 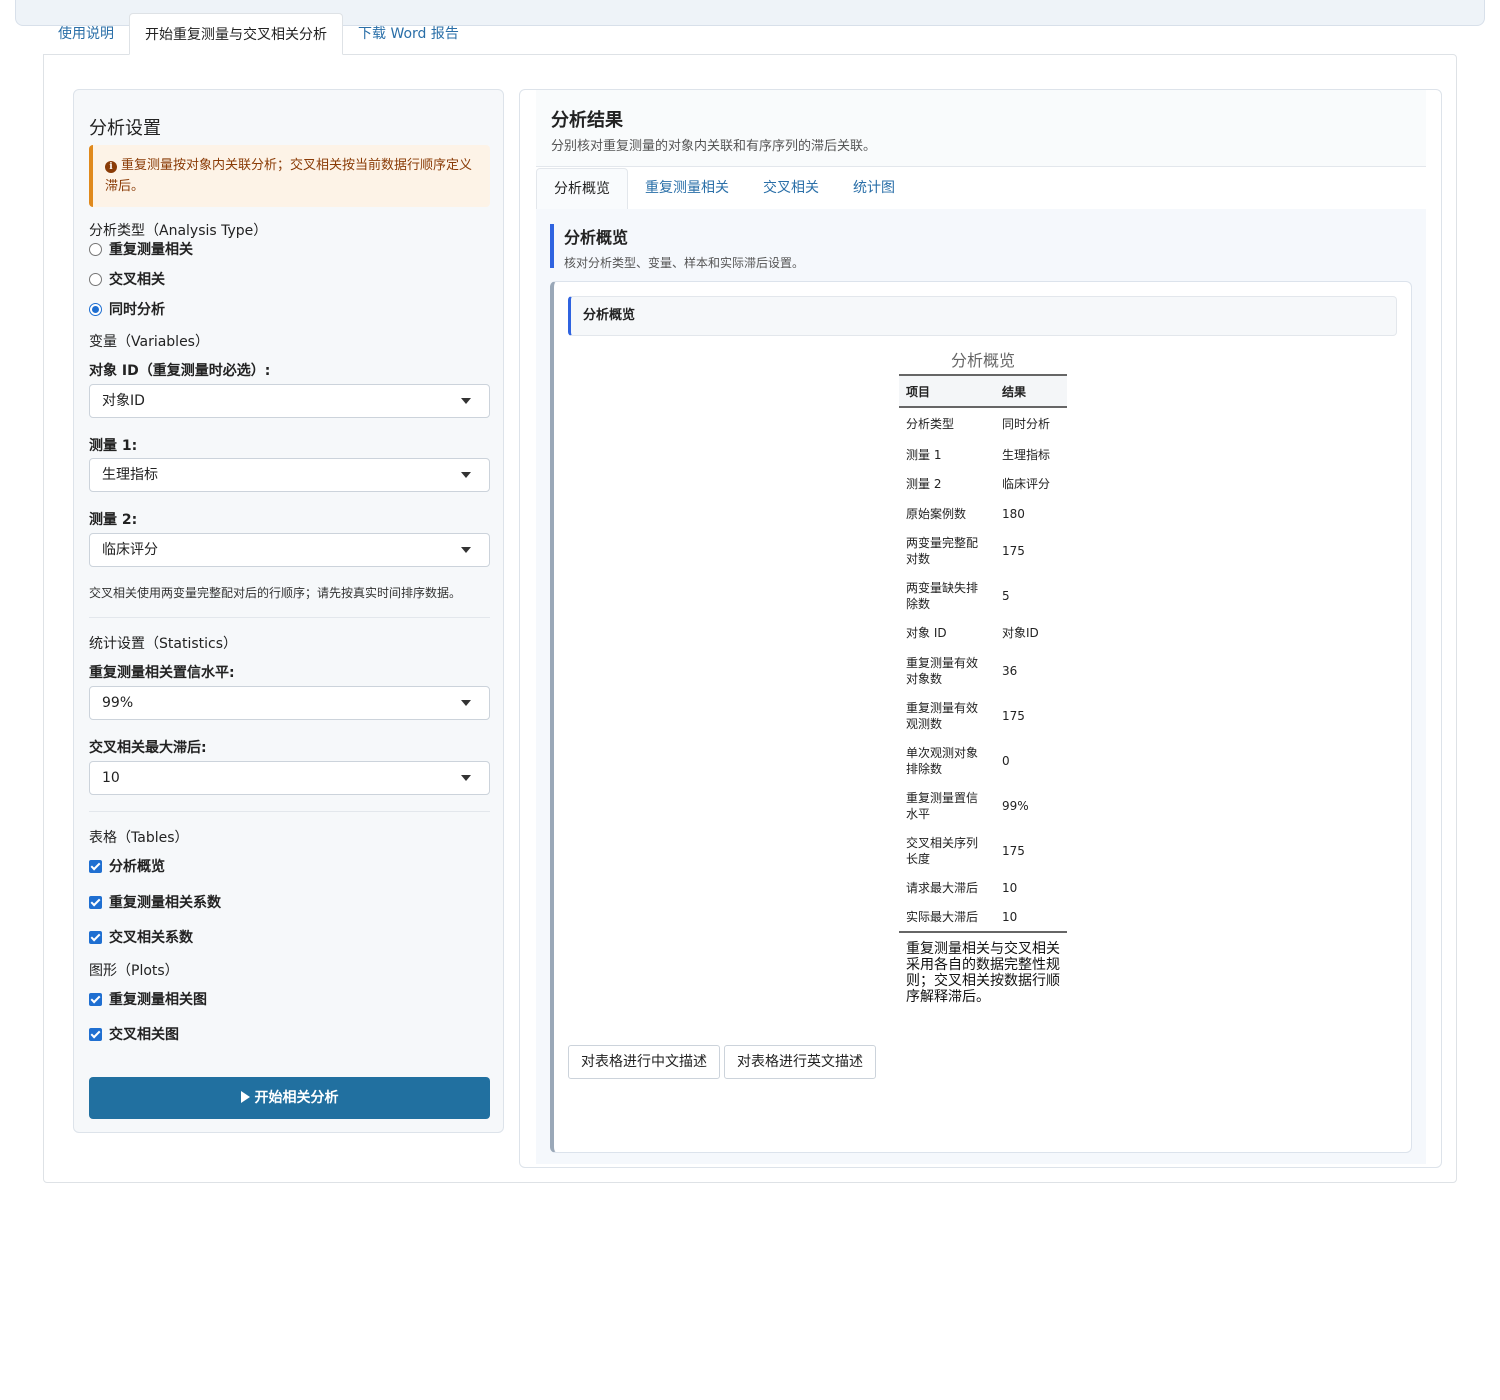 I want to click on plots-label: 图形（Plots）, so click(x=134, y=971).